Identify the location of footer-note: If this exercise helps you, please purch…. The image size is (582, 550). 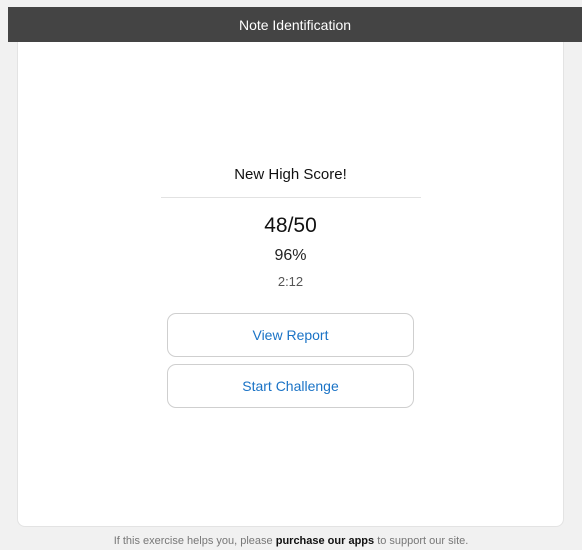
(291, 541).